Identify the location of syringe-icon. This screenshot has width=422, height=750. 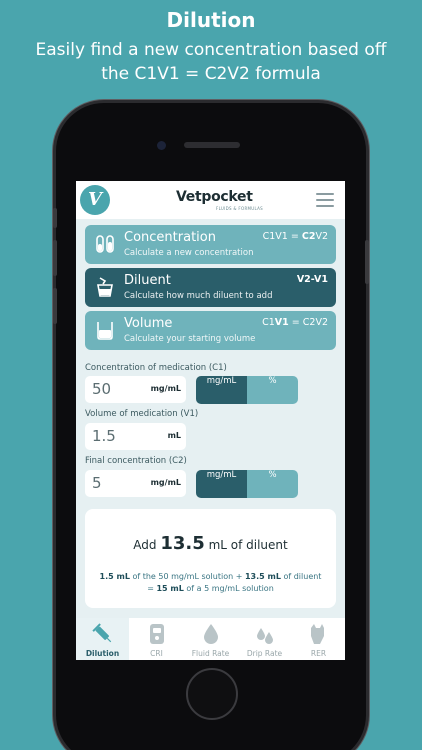
(102, 633).